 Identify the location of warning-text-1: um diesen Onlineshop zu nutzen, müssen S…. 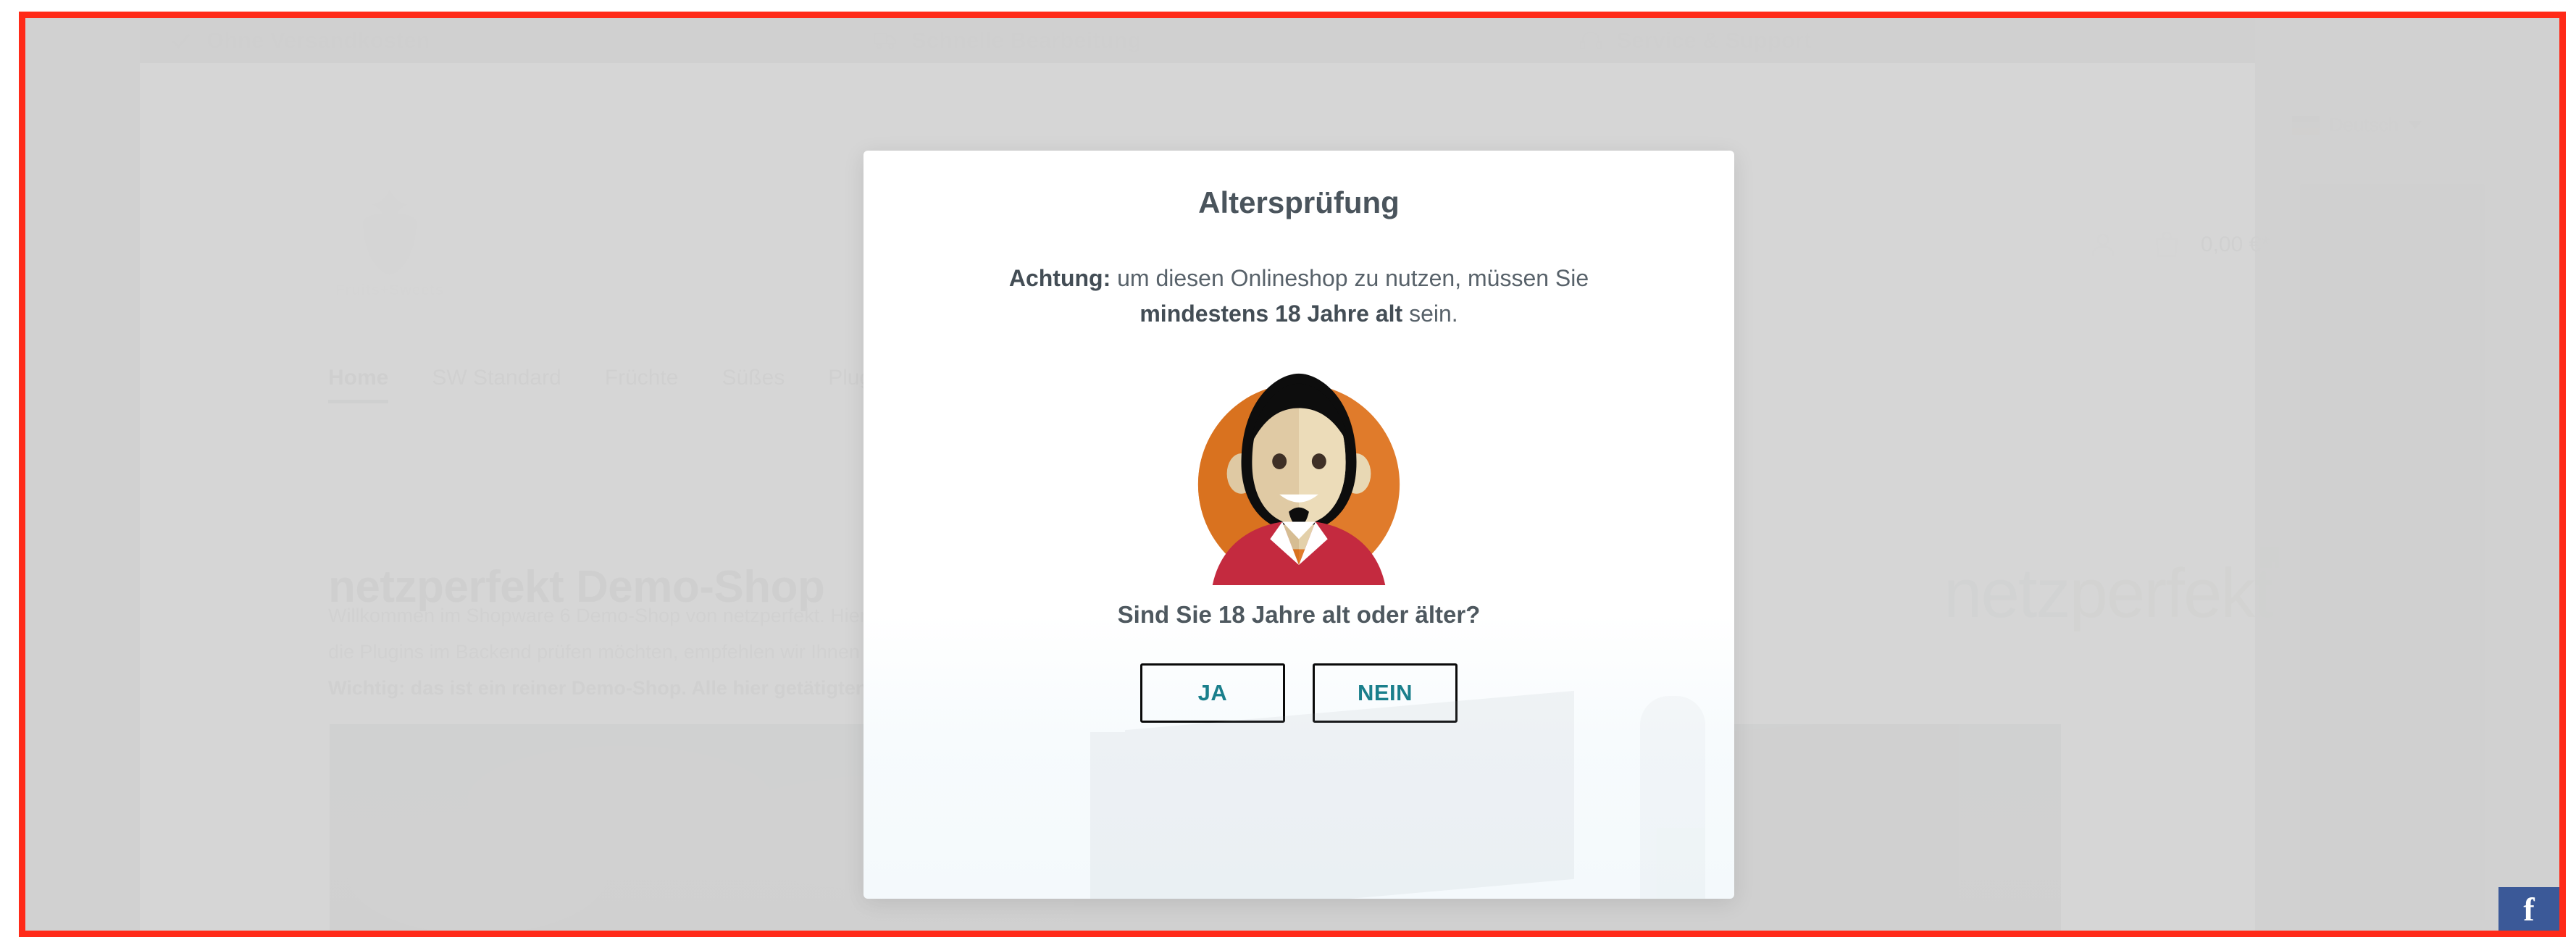
(1350, 278).